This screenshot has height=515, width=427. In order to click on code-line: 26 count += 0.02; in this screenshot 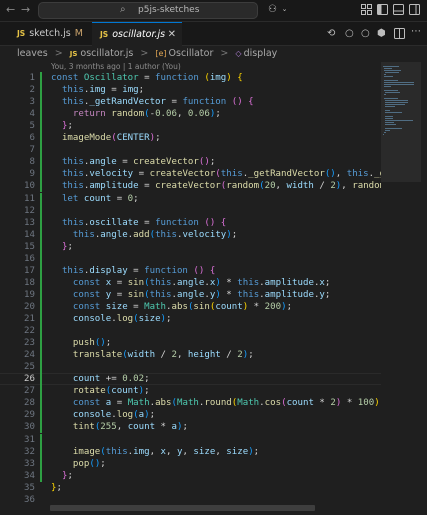, I will do `click(190, 379)`.